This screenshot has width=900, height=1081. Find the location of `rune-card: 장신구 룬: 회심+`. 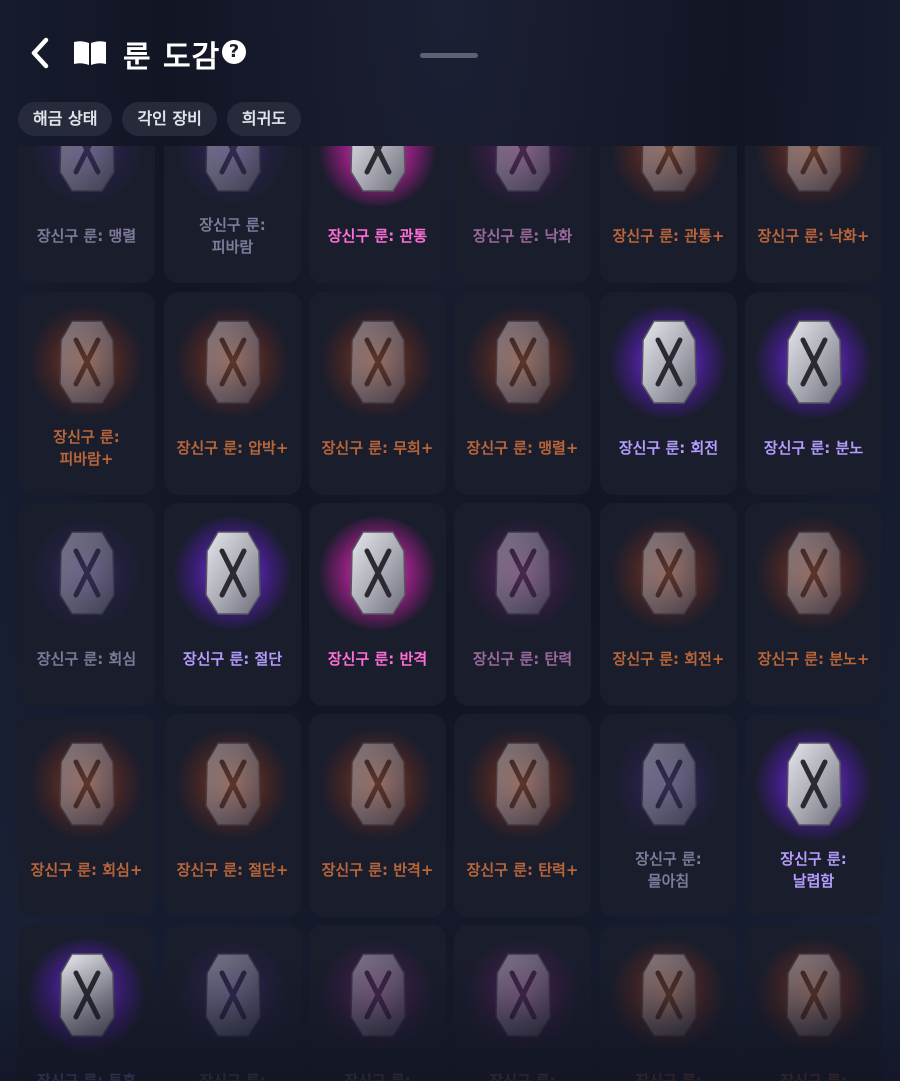

rune-card: 장신구 룬: 회심+ is located at coordinates (86, 815).